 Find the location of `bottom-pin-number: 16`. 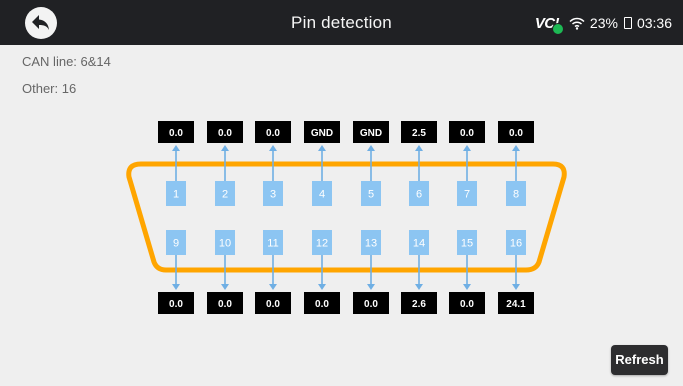

bottom-pin-number: 16 is located at coordinates (516, 244).